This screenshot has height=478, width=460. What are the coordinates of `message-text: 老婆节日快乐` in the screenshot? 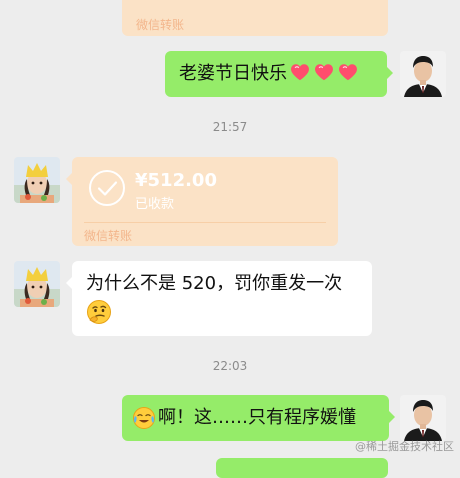 It's located at (269, 74).